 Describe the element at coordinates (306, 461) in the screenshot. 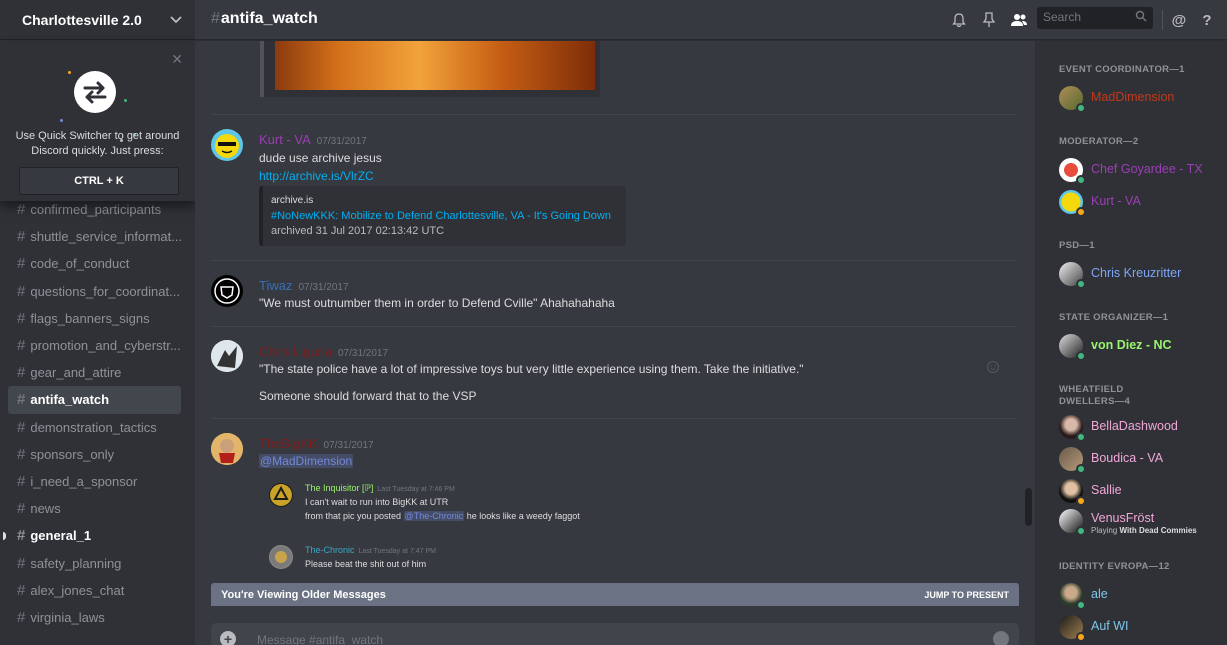

I see `user-mention: @MadDimension` at that location.